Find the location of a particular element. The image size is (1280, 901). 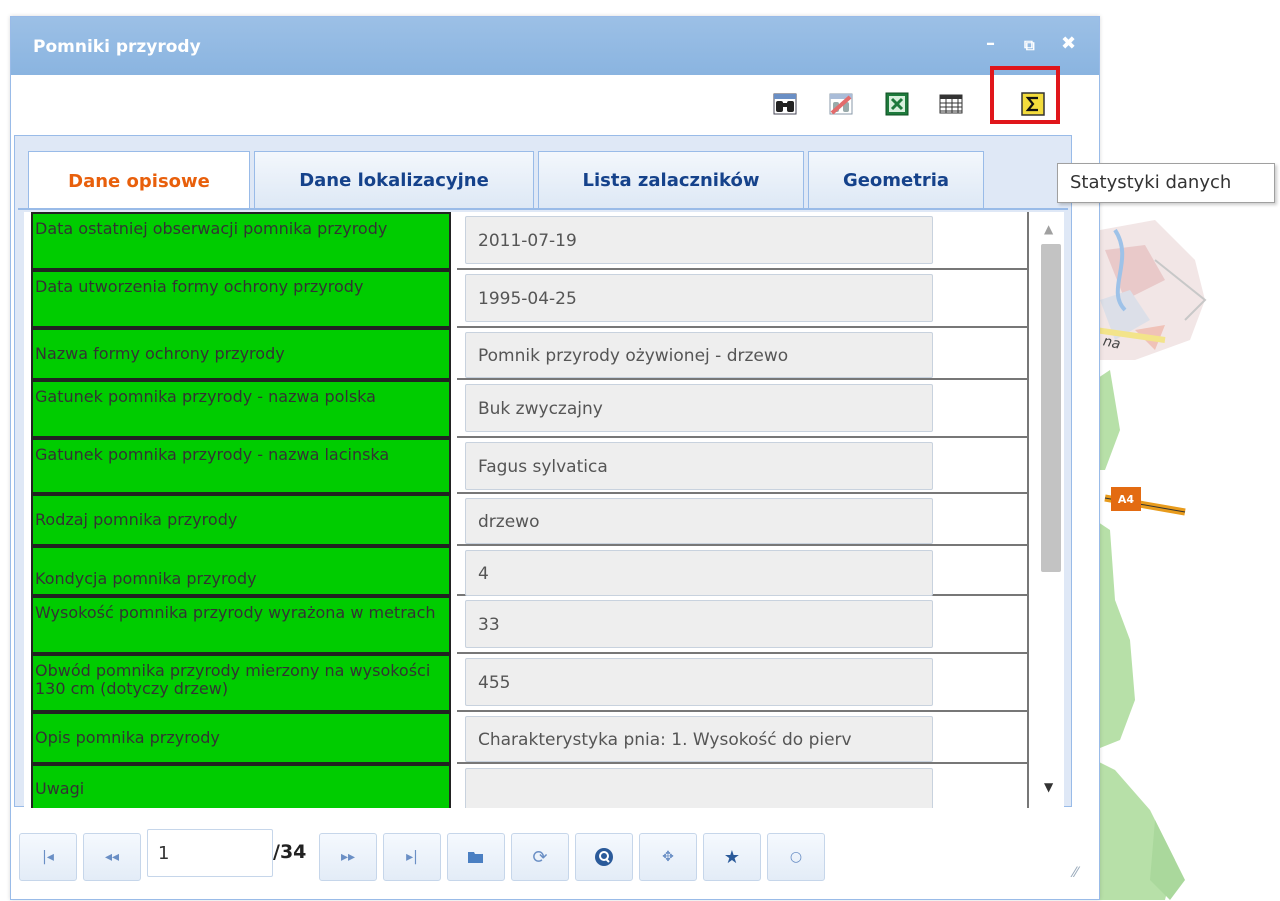

row-label: Nazwa formy ochrony przyrody is located at coordinates (241, 354).